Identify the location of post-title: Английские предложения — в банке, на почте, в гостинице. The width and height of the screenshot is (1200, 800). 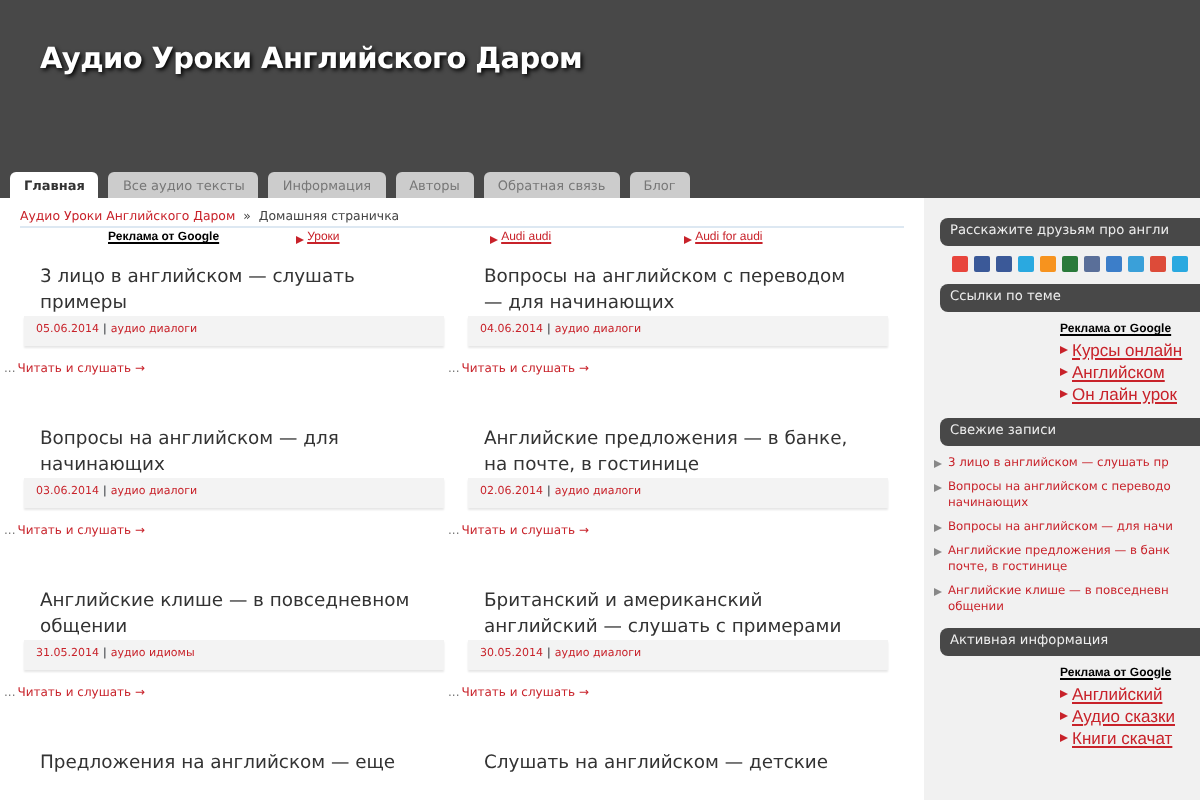
(676, 444).